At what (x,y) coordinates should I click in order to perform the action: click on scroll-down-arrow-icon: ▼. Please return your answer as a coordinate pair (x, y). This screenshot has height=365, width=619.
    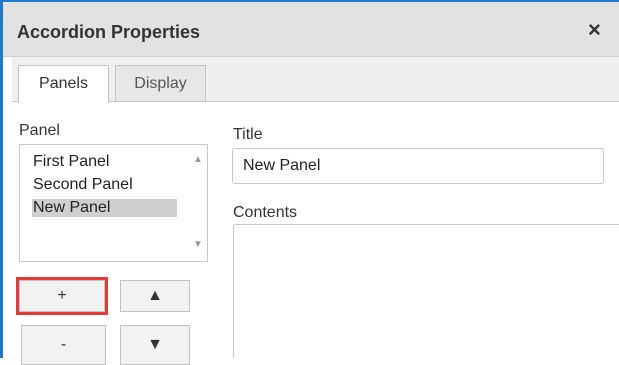
    Looking at the image, I should click on (198, 244).